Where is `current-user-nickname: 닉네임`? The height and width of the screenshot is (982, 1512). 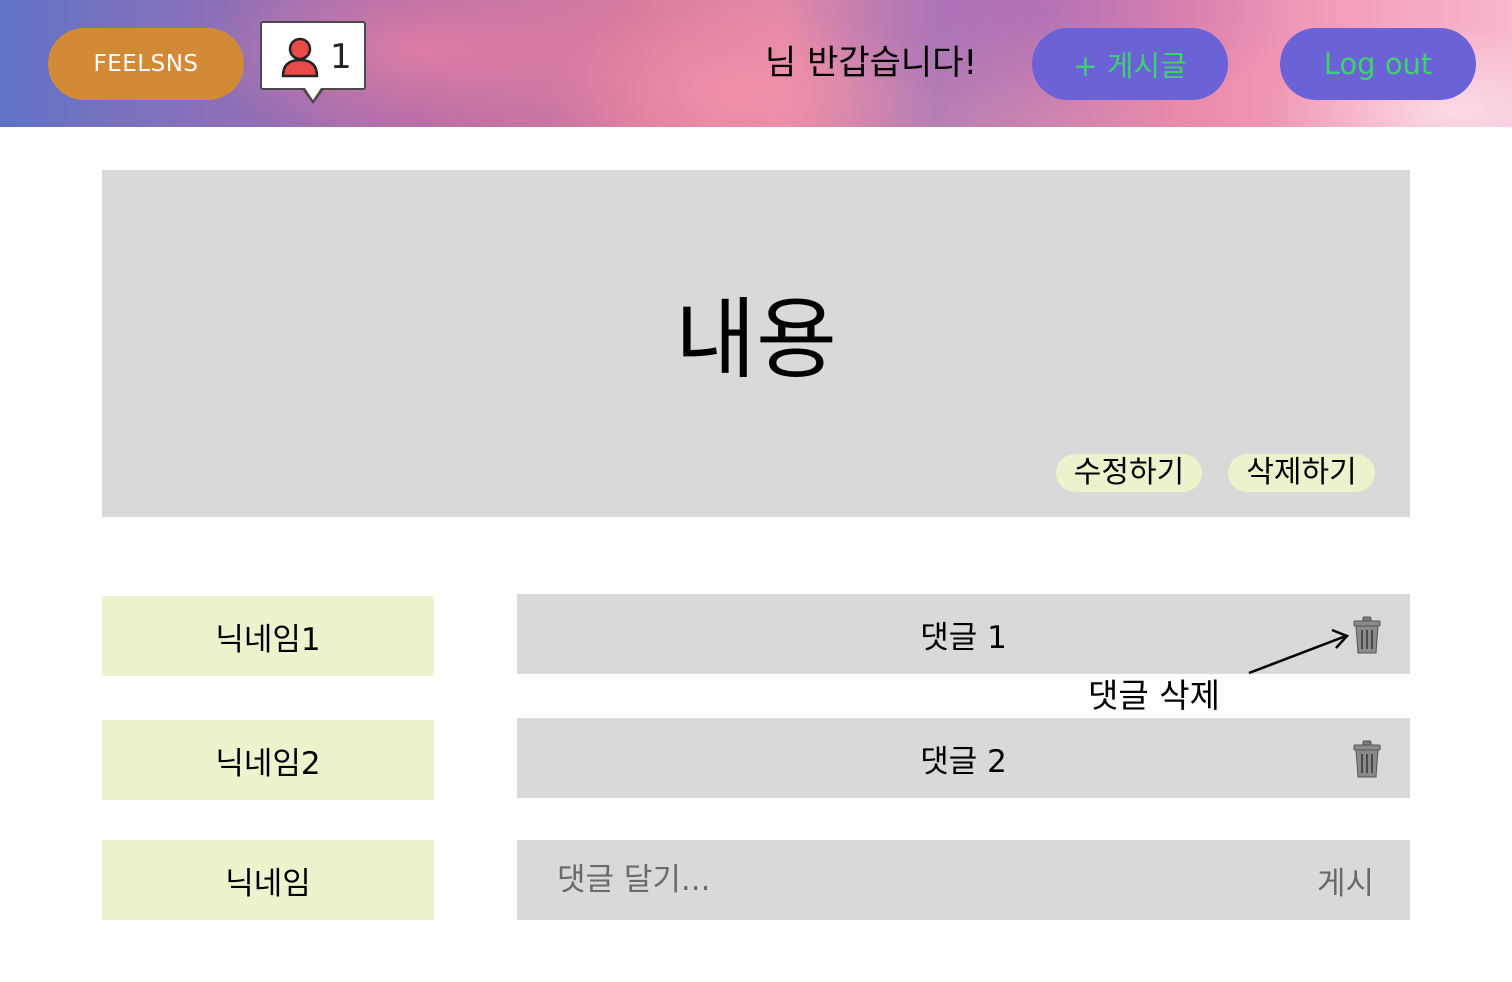
current-user-nickname: 닉네임 is located at coordinates (268, 880).